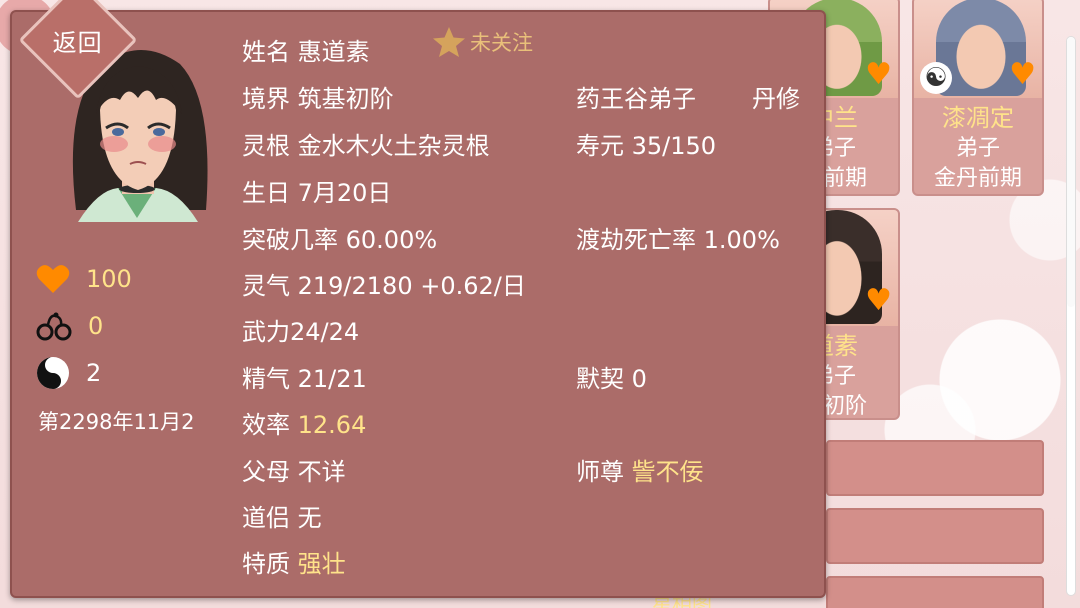  I want to click on tribulation-field: 渡劫死亡率 1.00%, so click(678, 240).